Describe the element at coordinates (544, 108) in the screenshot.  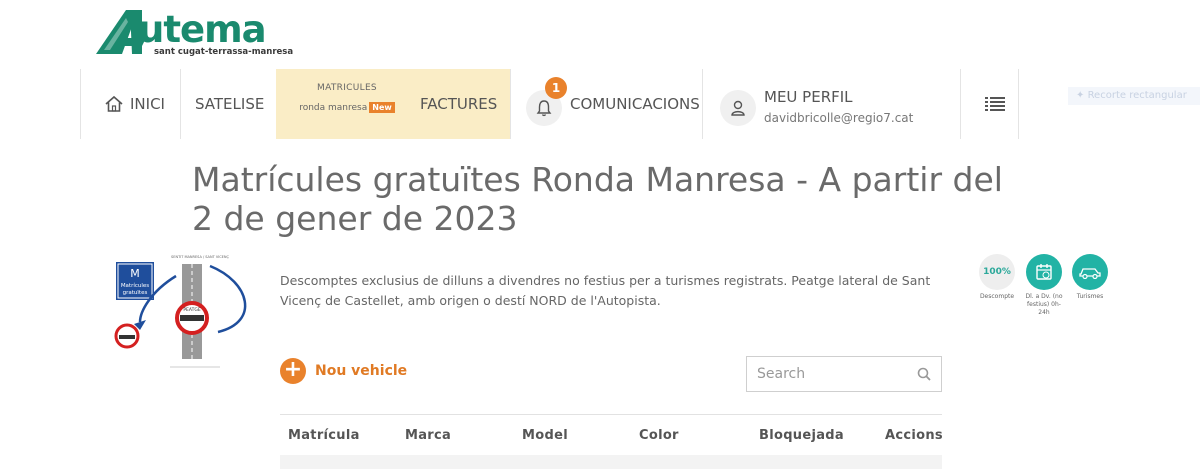
I see `bell-icon` at that location.